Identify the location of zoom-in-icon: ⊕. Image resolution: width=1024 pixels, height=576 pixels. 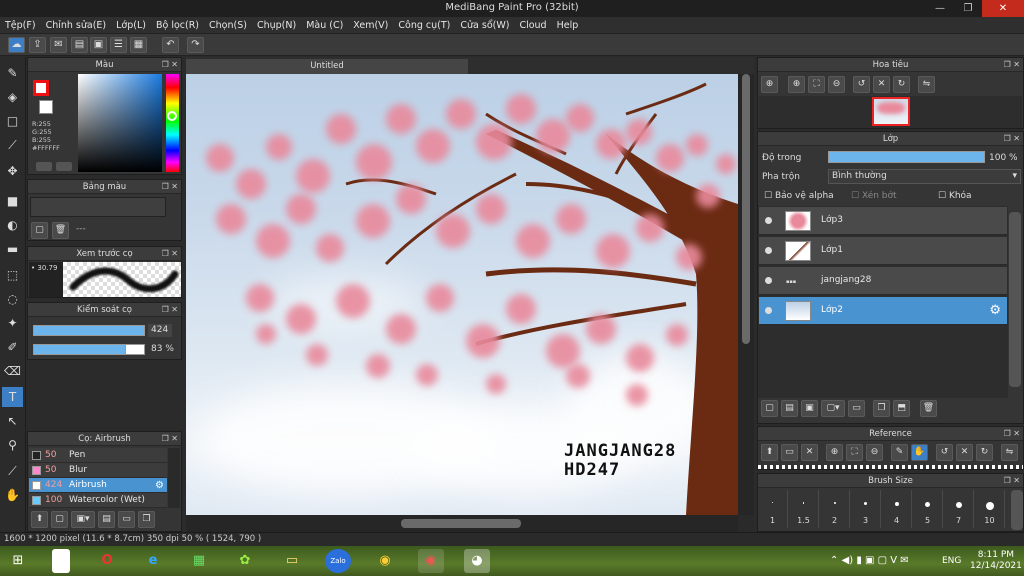
(834, 452).